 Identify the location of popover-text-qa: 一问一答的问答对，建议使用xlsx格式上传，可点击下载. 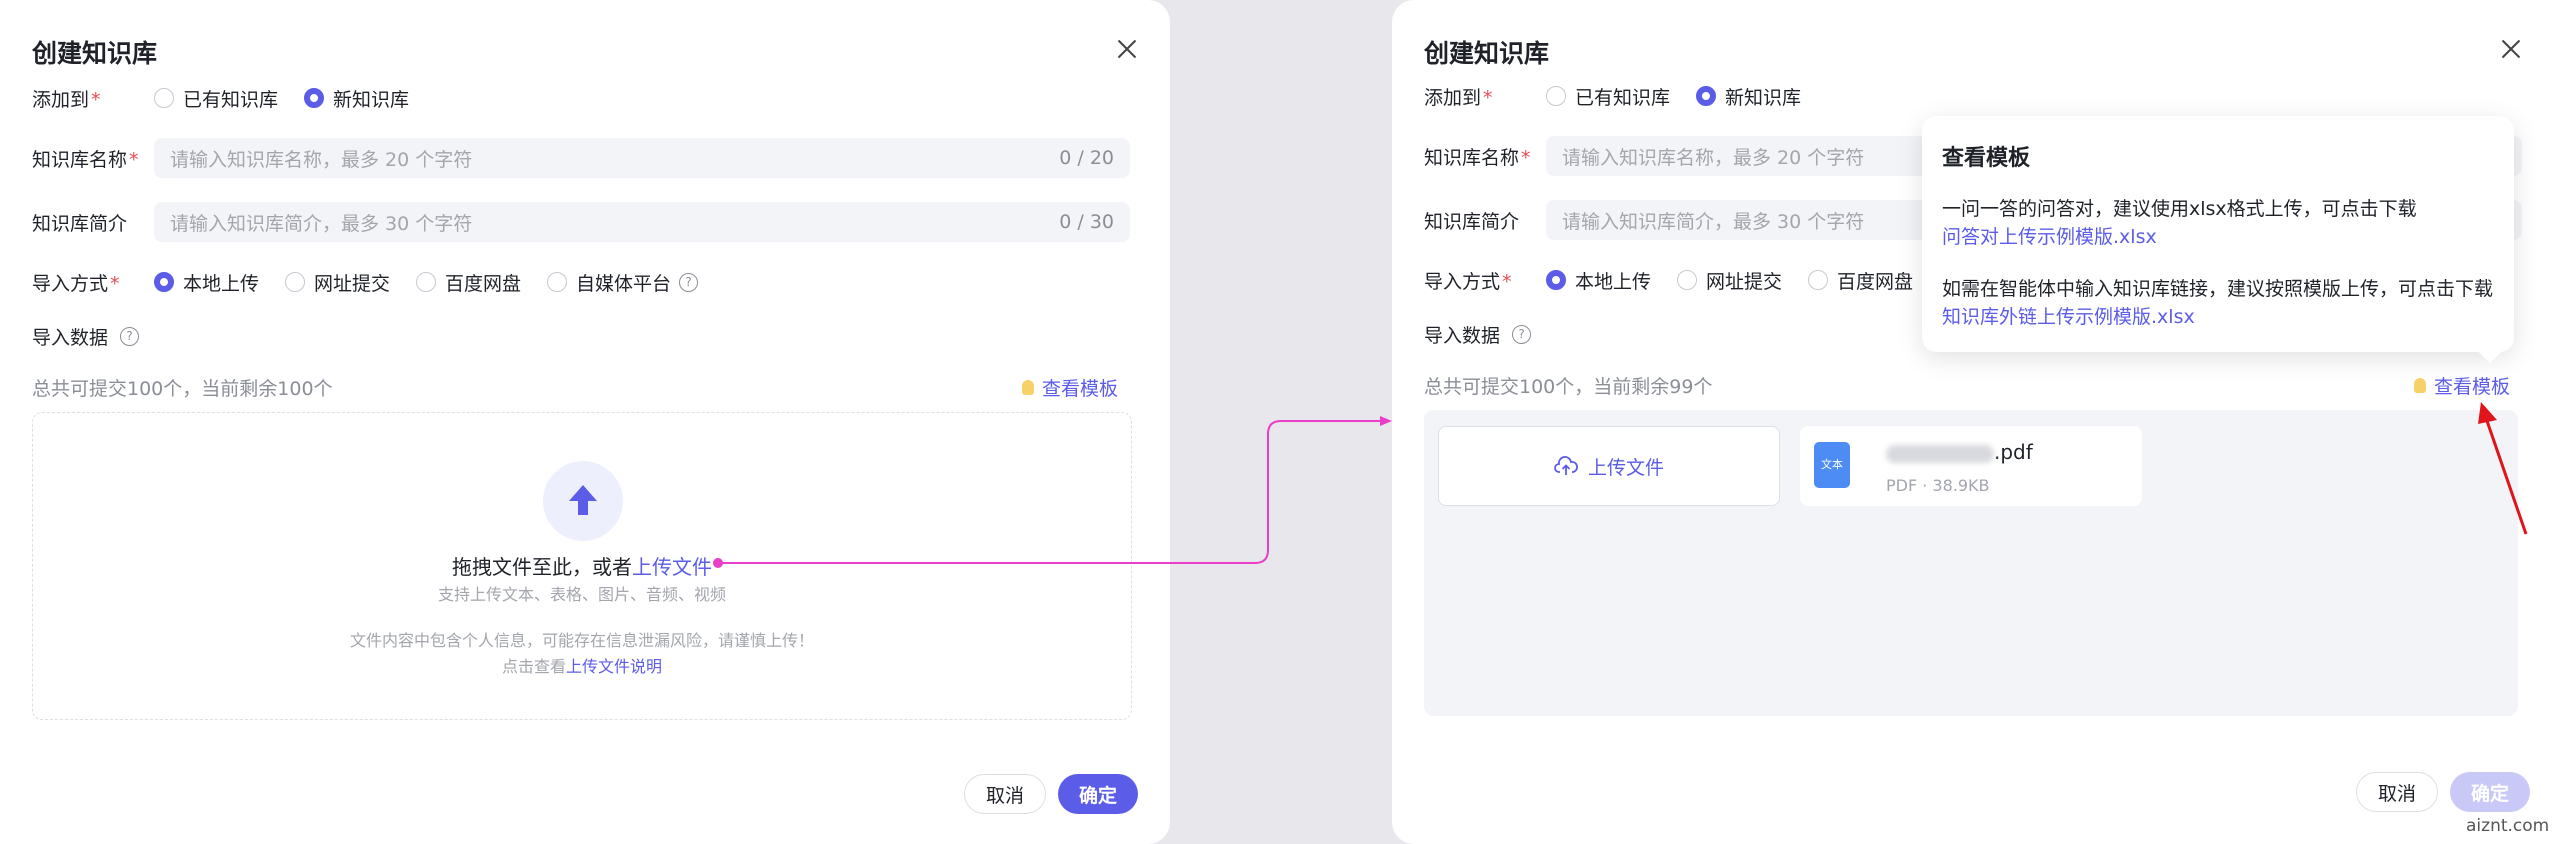
(2179, 209).